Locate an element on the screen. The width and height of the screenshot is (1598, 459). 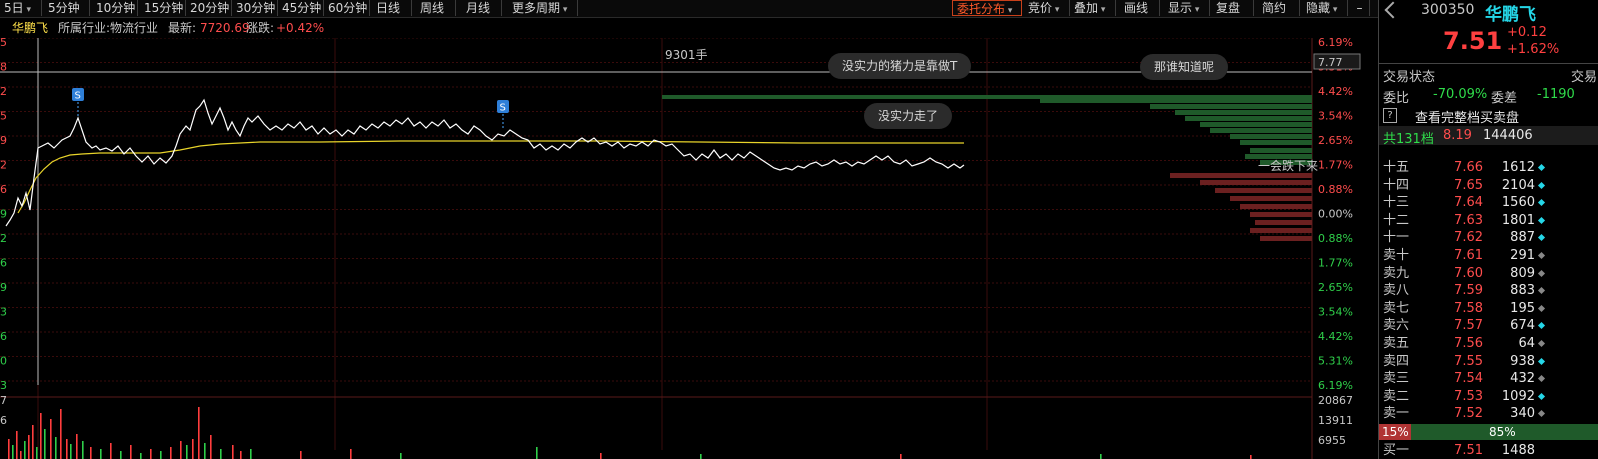
total-levels-label: 共131档 is located at coordinates (1408, 139).